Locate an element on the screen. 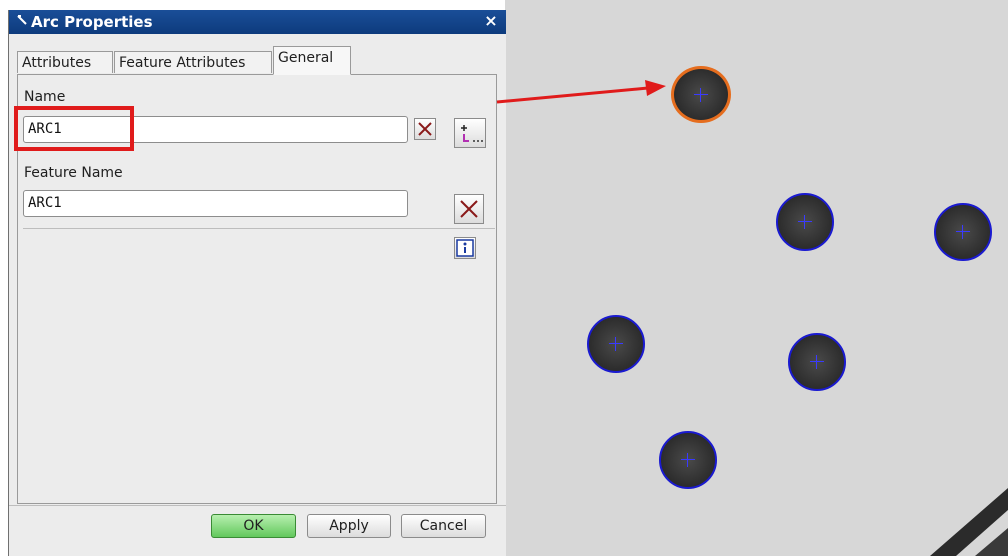 Image resolution: width=1008 pixels, height=556 pixels. info-icon is located at coordinates (465, 248).